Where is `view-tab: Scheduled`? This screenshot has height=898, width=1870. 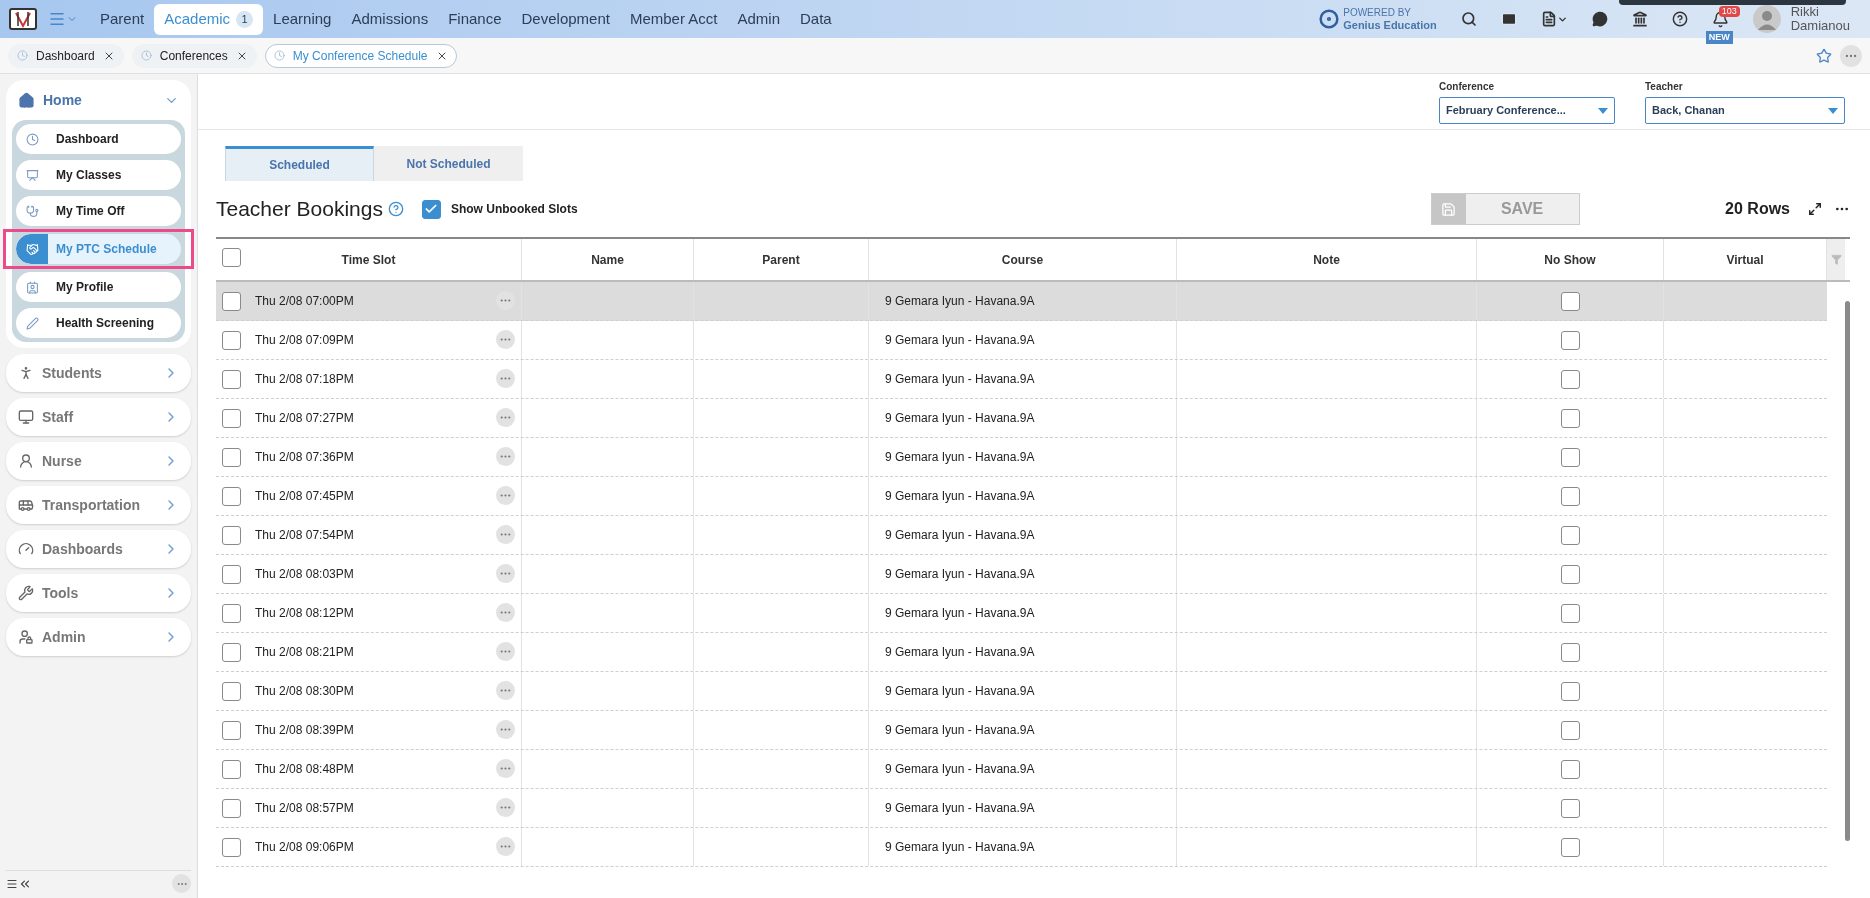 view-tab: Scheduled is located at coordinates (299, 163).